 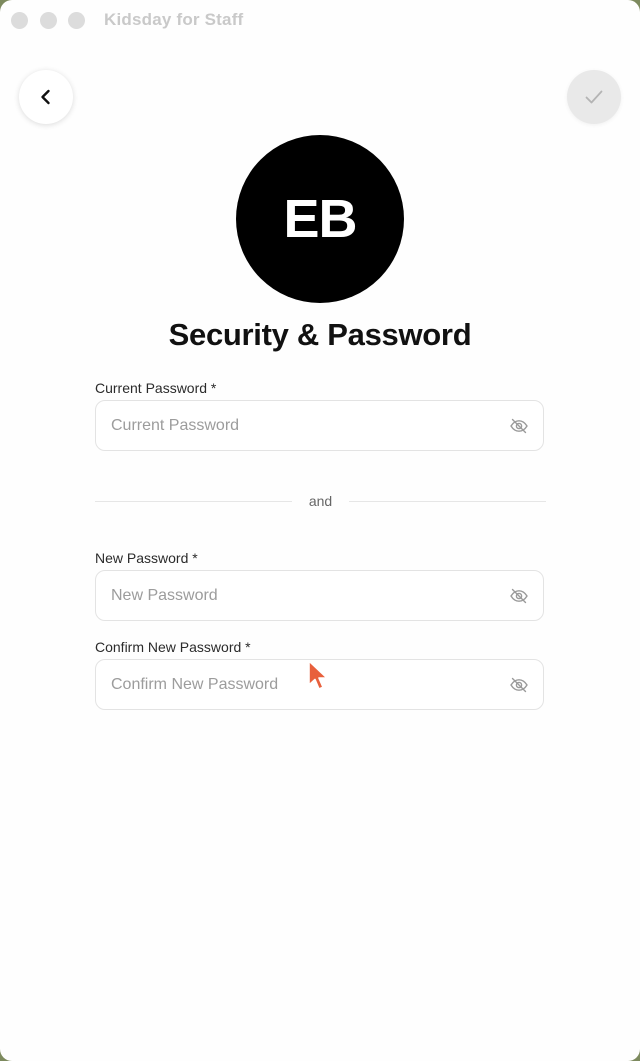 I want to click on current-password-field-container, so click(x=319, y=425).